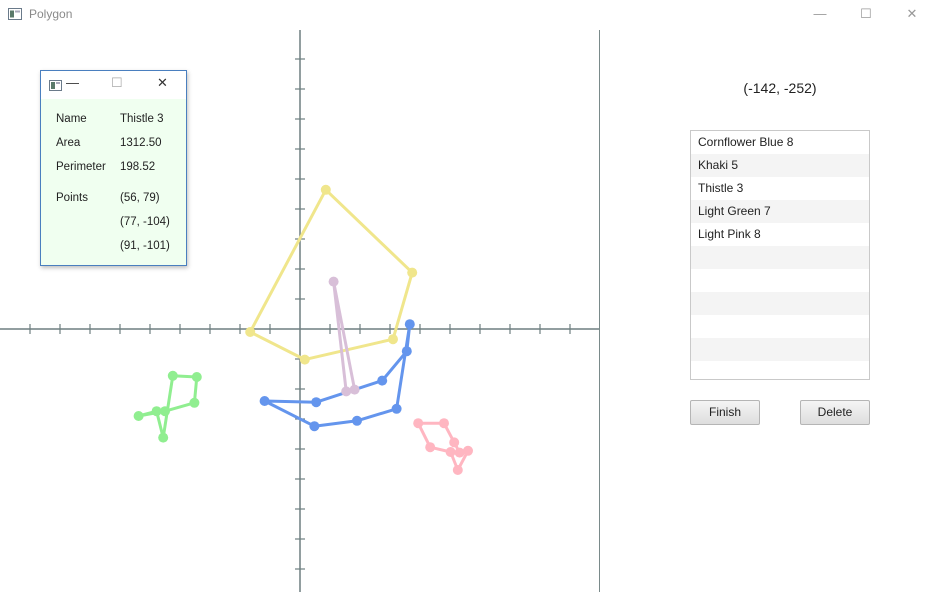 This screenshot has height=592, width=933. Describe the element at coordinates (780, 211) in the screenshot. I see `list-item: Light Green 7` at that location.